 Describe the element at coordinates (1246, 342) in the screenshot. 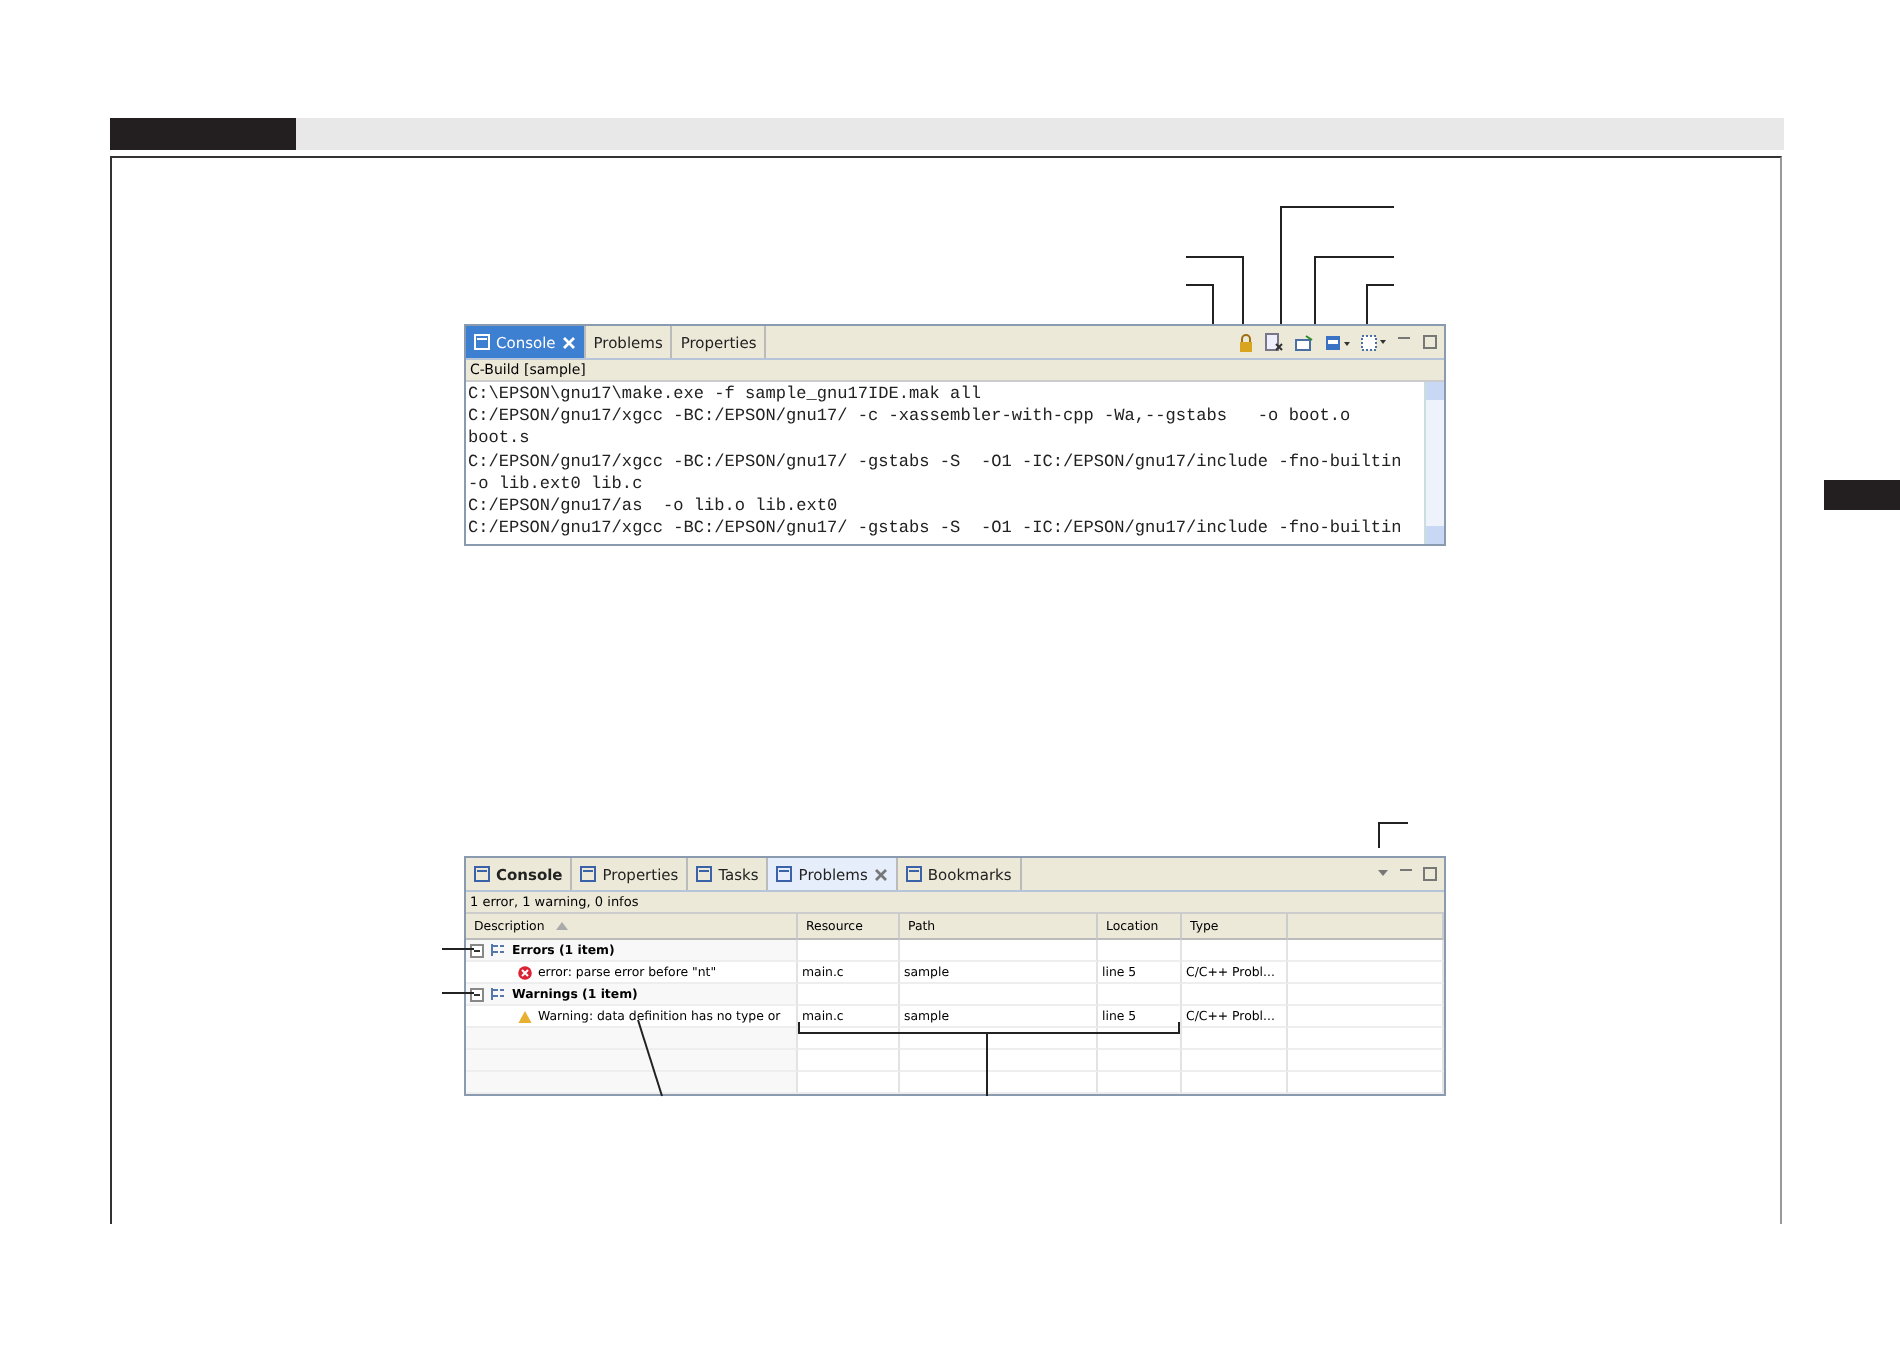

I see `lock-icon` at that location.